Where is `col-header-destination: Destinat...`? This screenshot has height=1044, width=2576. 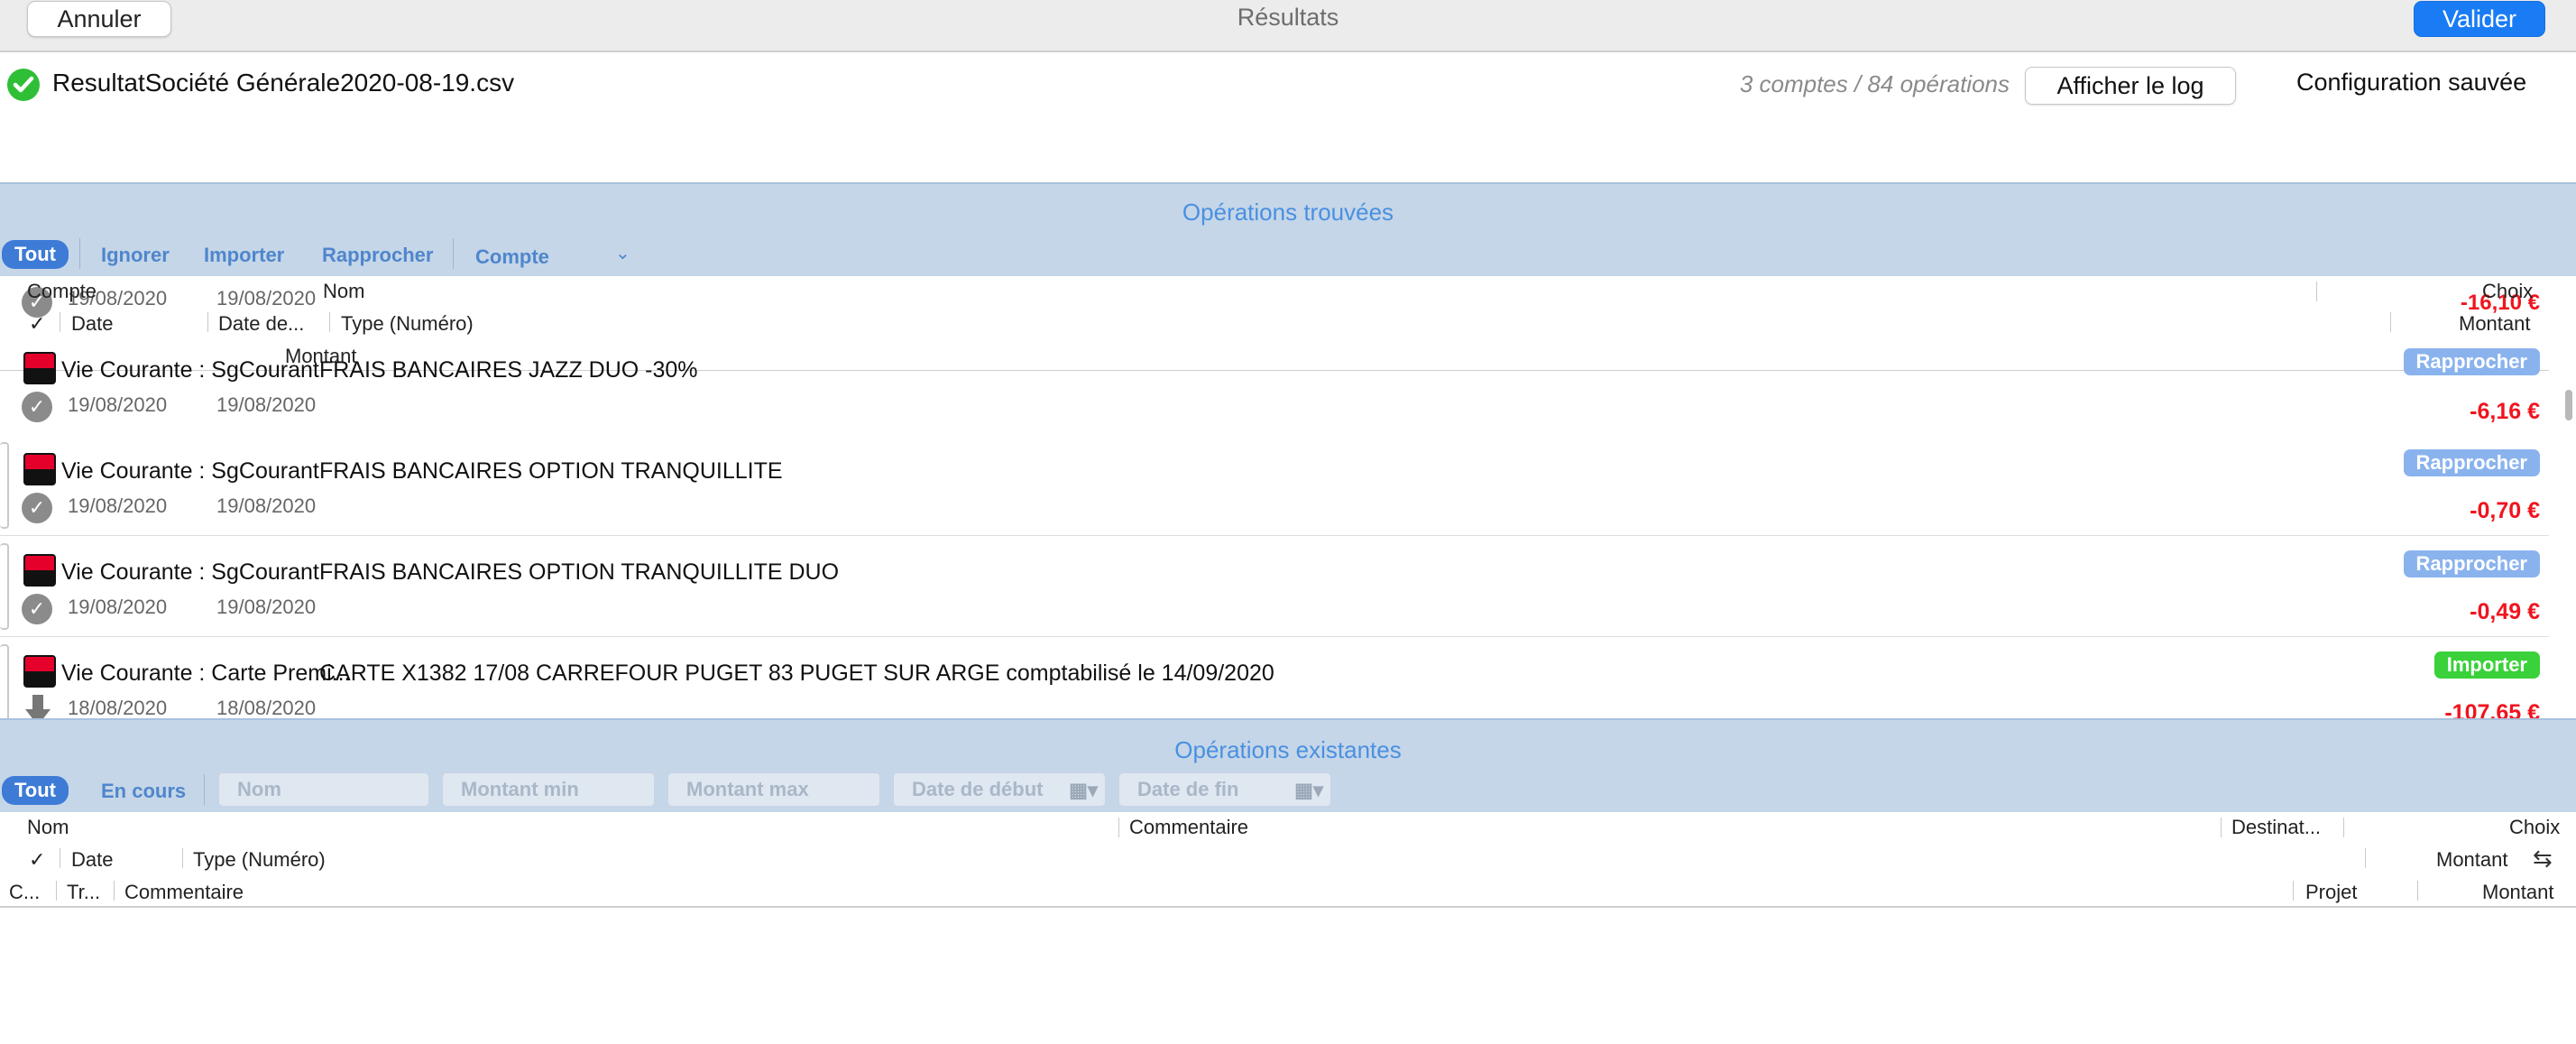
col-header-destination: Destinat... is located at coordinates (2276, 827).